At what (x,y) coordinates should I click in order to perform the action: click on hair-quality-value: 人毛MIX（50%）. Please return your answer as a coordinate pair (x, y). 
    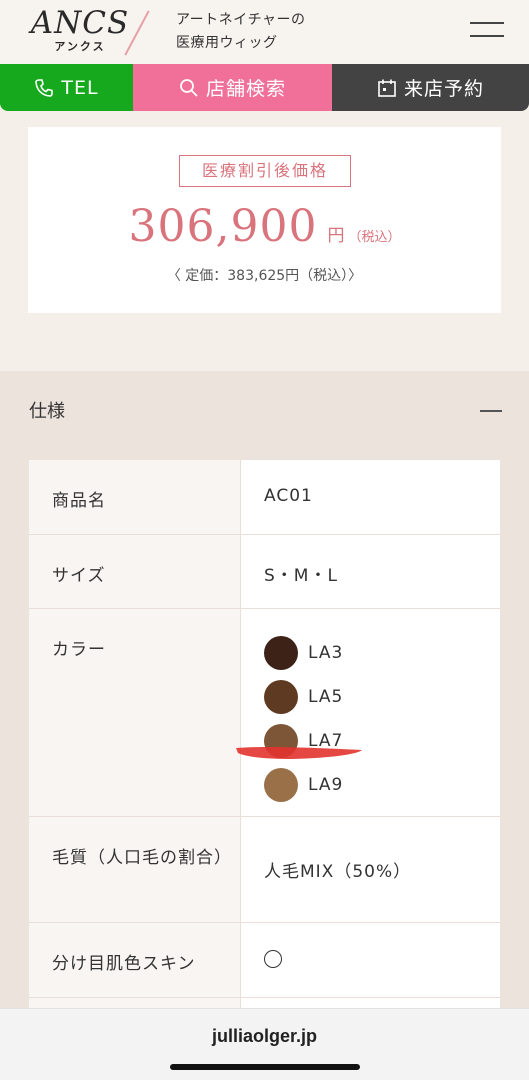
    Looking at the image, I should click on (338, 872).